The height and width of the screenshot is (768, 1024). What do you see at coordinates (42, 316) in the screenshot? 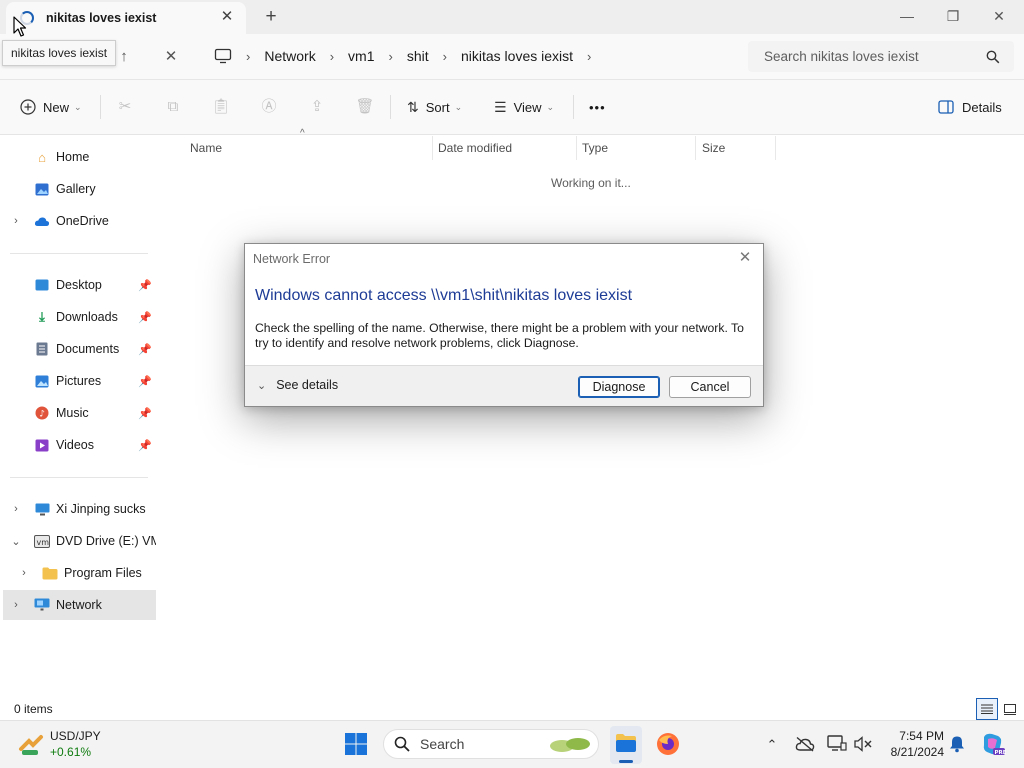
I see `download-icon: ⤓` at bounding box center [42, 316].